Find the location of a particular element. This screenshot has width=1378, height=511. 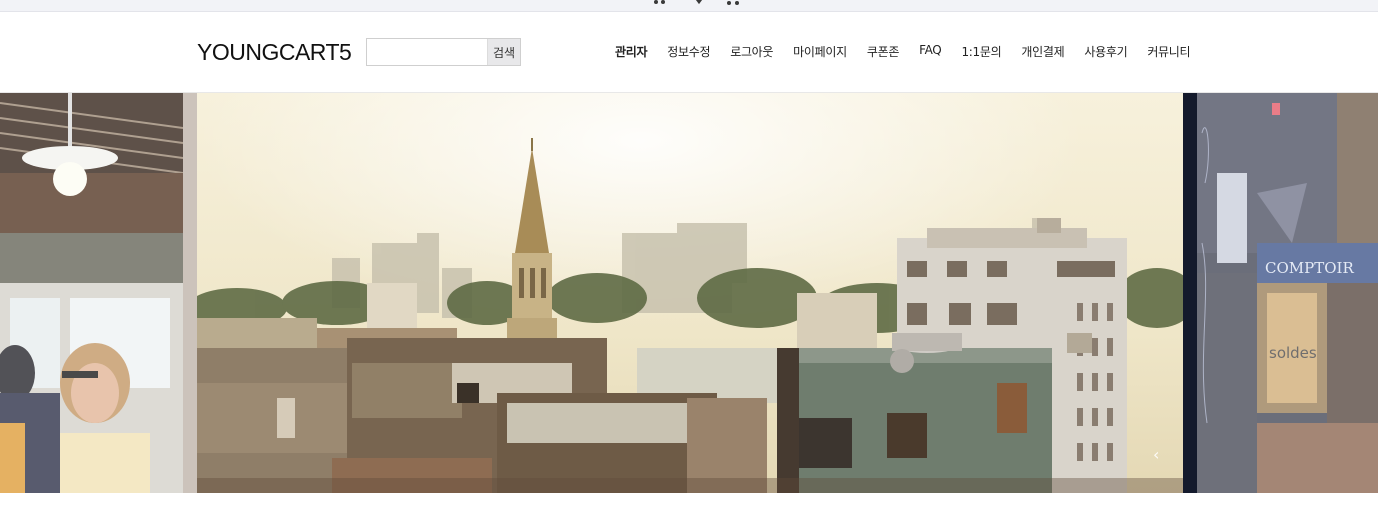

shop-front-image: COMPTOIR soldes is located at coordinates (1287, 293).